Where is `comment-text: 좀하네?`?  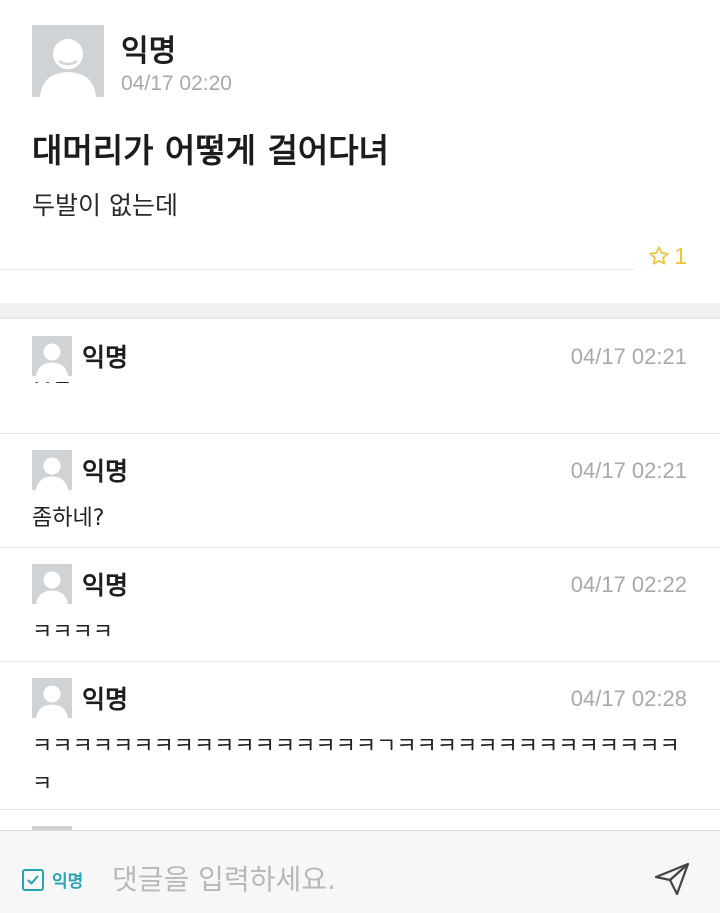
comment-text: 좀하네? is located at coordinates (68, 518).